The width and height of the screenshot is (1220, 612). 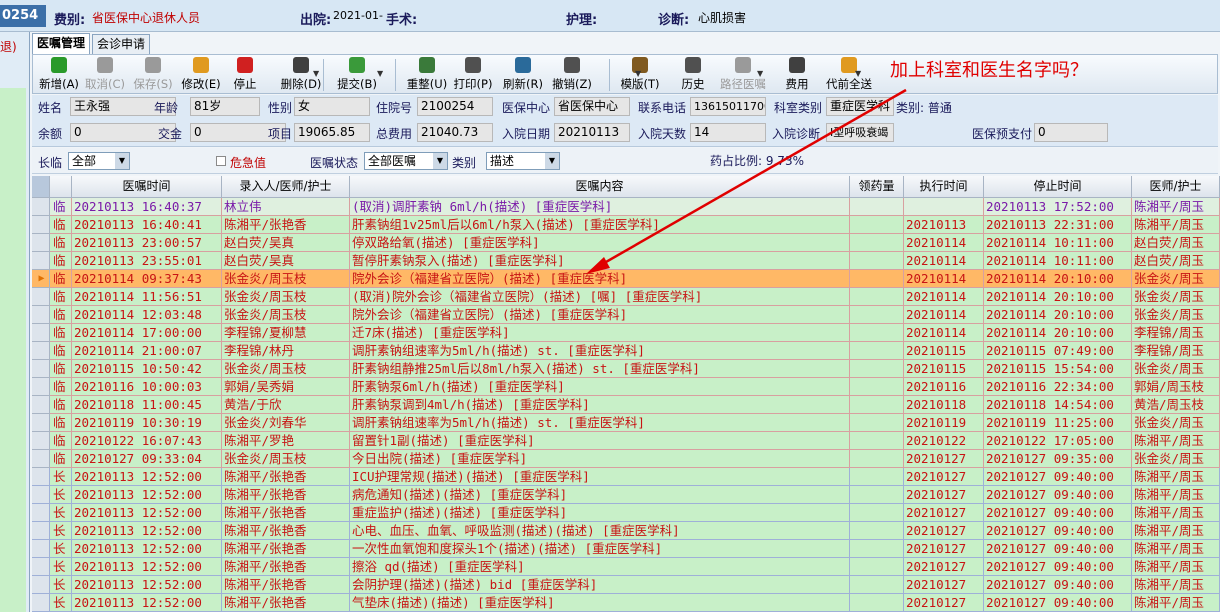 What do you see at coordinates (600, 423) in the screenshot?
I see `cell-content: 调肝素钠组速率为5ml/h(描述) st. [重症医学科]` at bounding box center [600, 423].